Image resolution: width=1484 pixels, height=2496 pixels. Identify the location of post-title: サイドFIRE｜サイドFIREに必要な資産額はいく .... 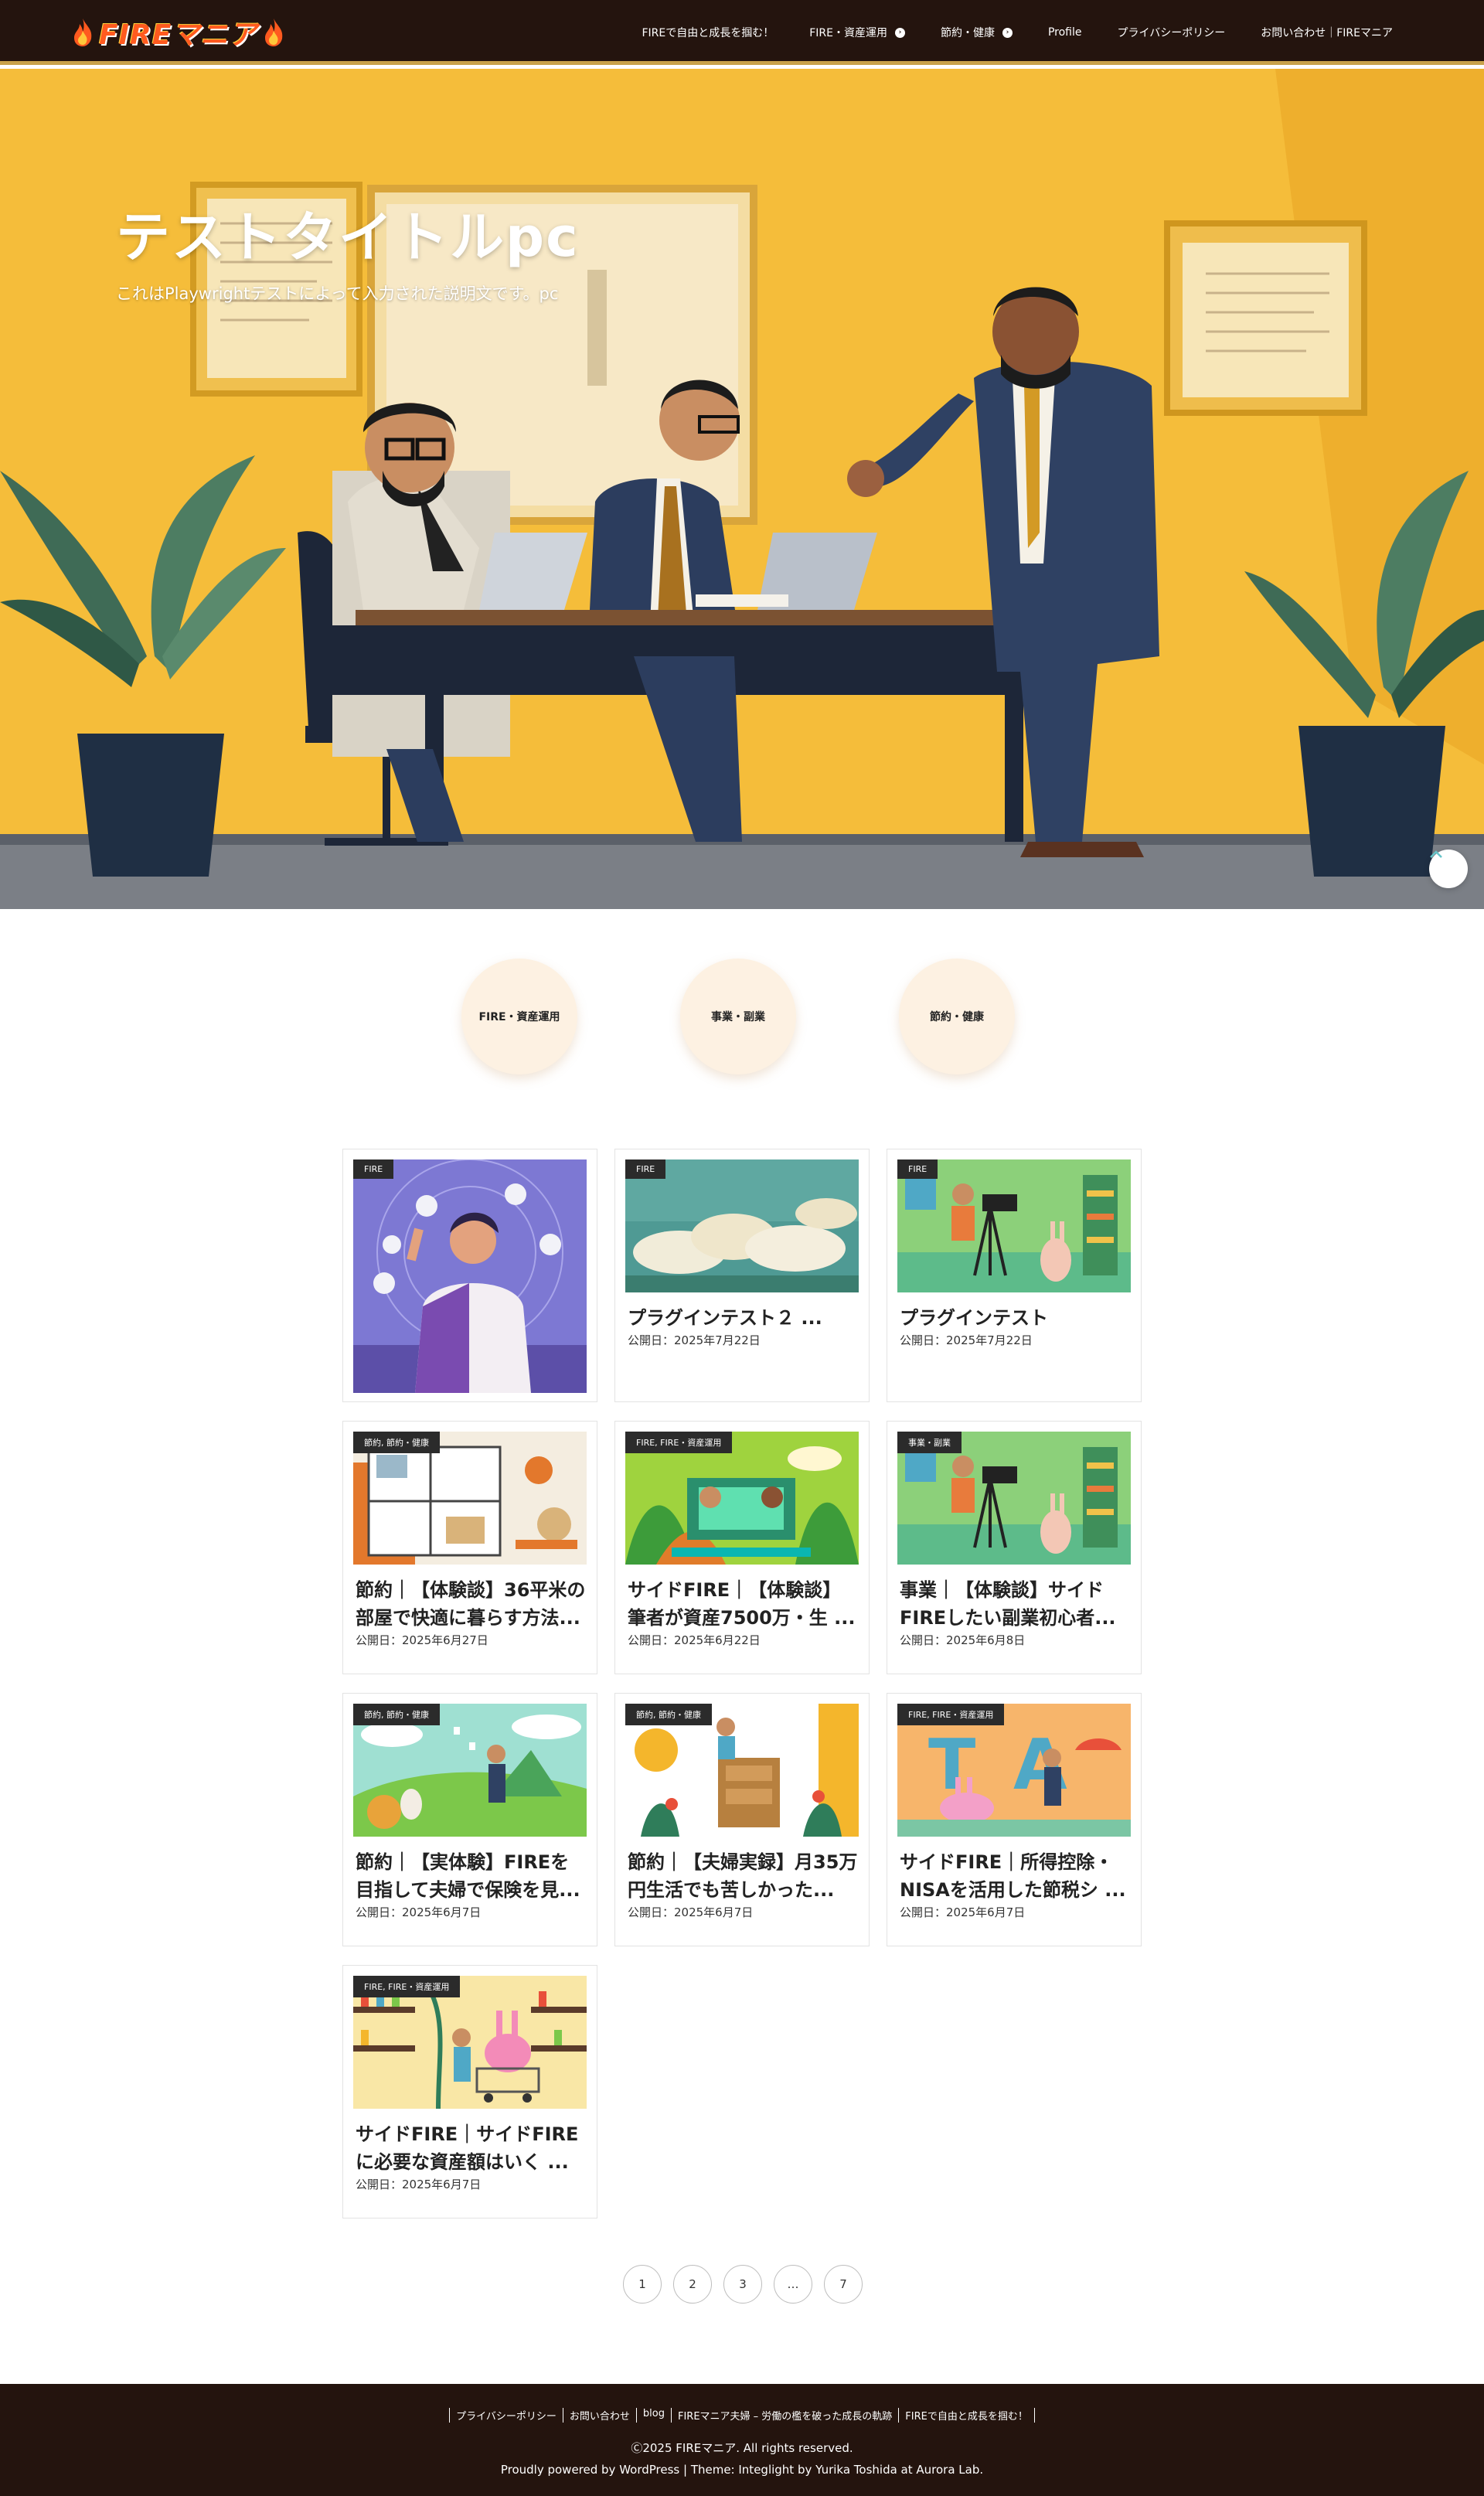
(471, 2148).